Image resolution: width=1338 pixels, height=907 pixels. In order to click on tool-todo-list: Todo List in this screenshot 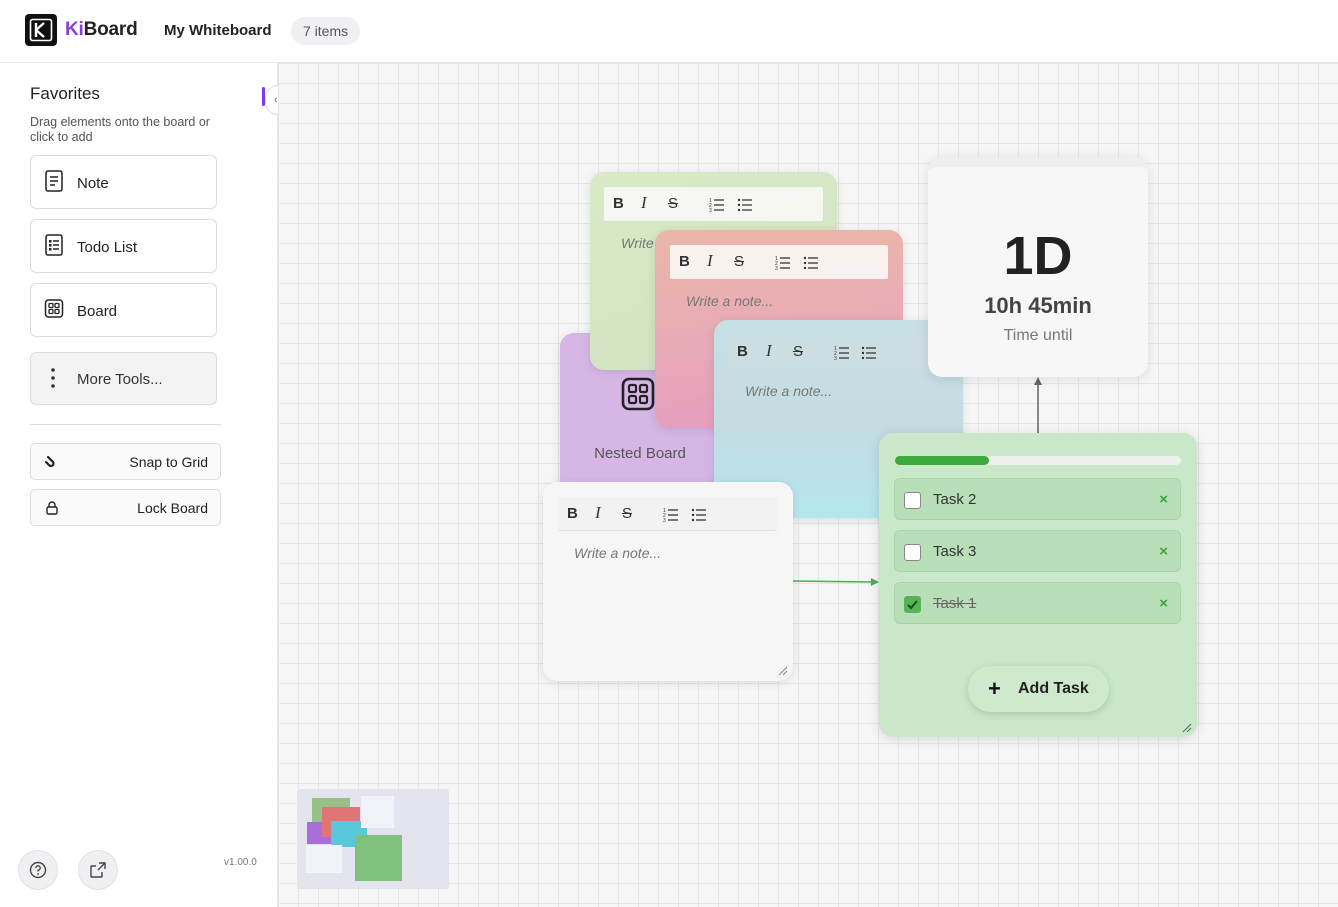, I will do `click(123, 246)`.